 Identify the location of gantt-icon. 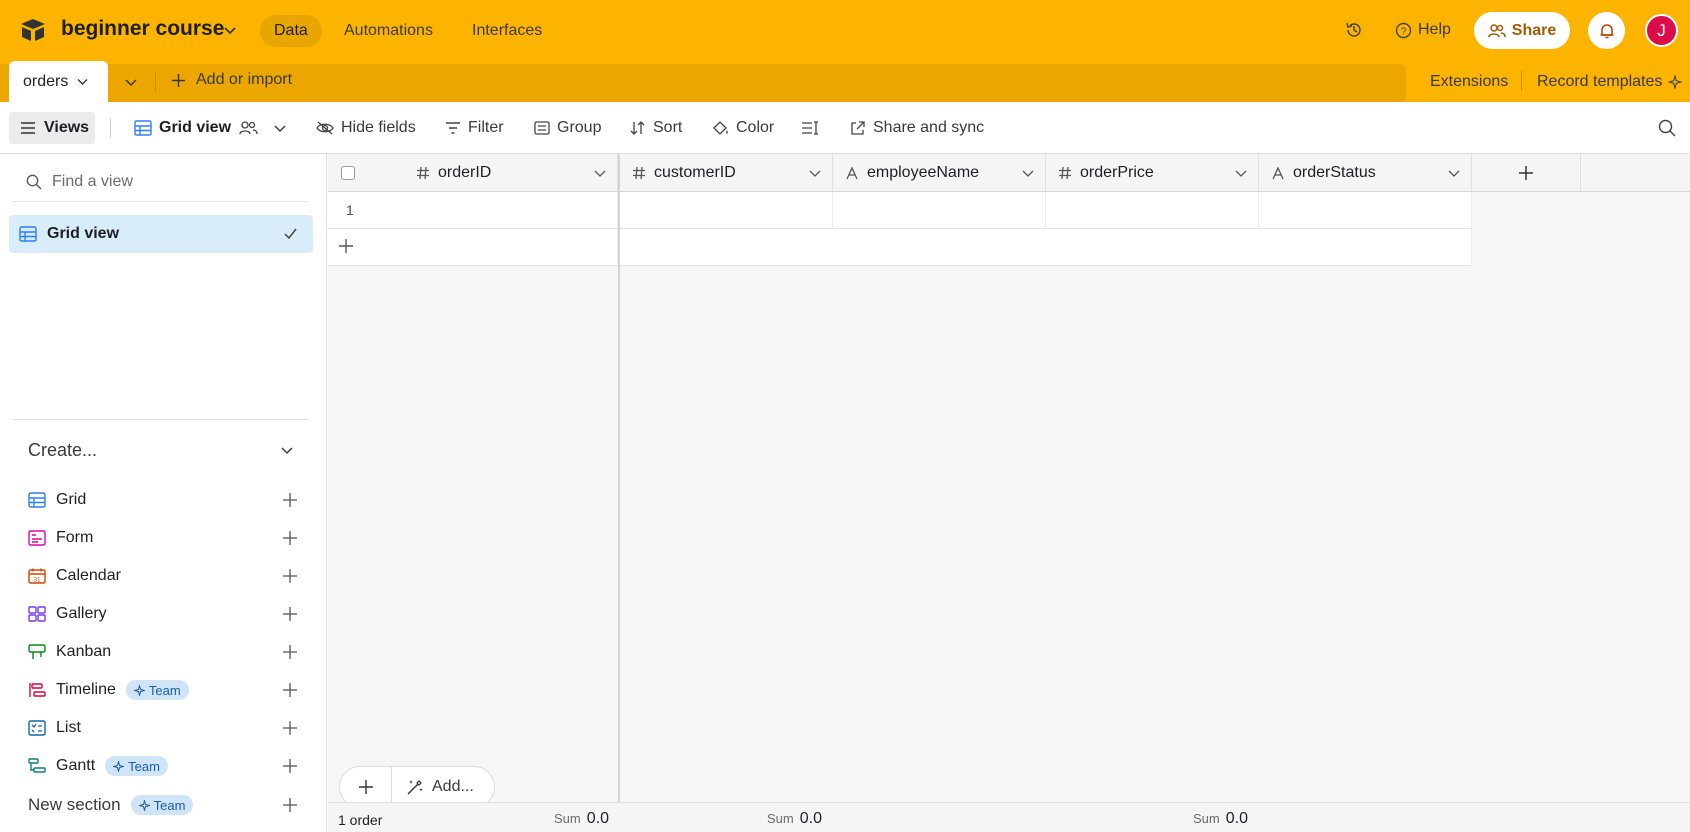
(37, 765).